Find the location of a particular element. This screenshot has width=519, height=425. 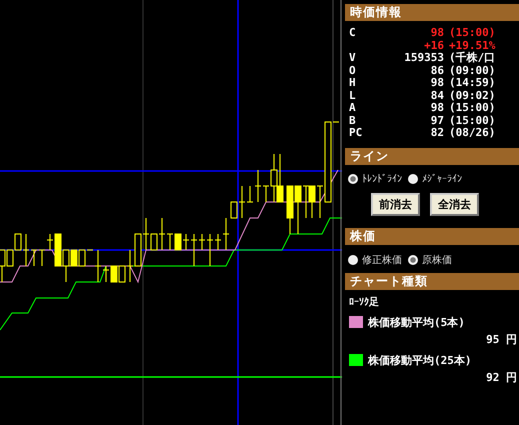

field-value: 86 is located at coordinates (437, 70).